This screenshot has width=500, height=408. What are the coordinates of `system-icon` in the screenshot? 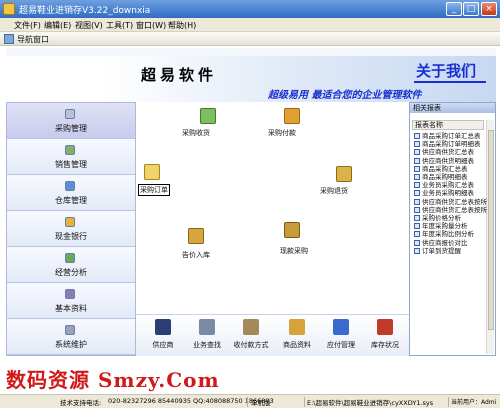 It's located at (70, 330).